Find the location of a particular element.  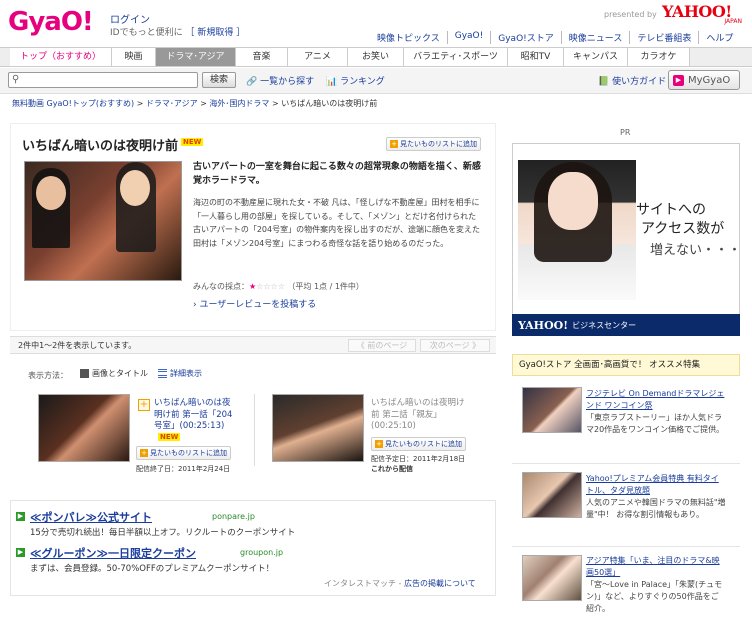

post-review-link: › ユーザーレビューを投稿する is located at coordinates (254, 303).